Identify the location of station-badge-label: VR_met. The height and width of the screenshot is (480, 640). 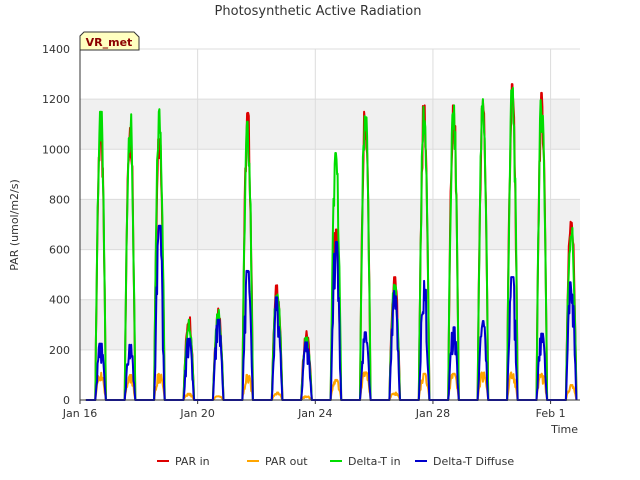
(109, 42).